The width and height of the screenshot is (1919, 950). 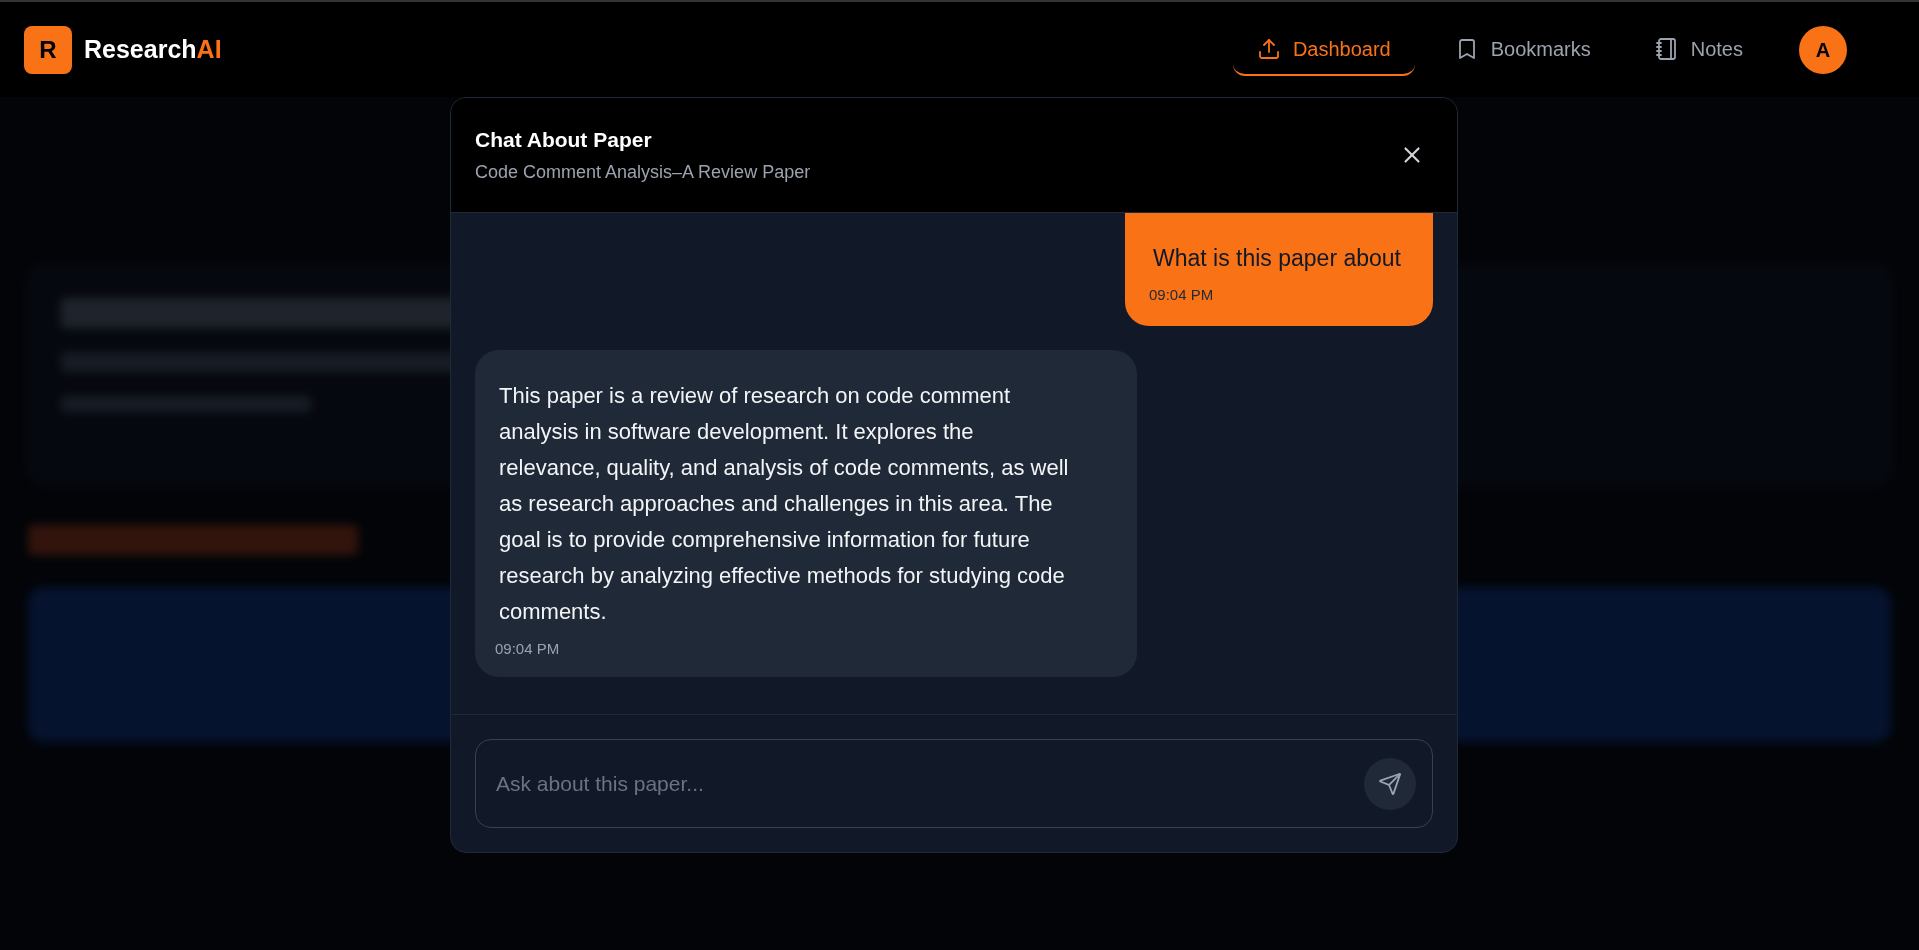 I want to click on upload-icon, so click(x=1268, y=48).